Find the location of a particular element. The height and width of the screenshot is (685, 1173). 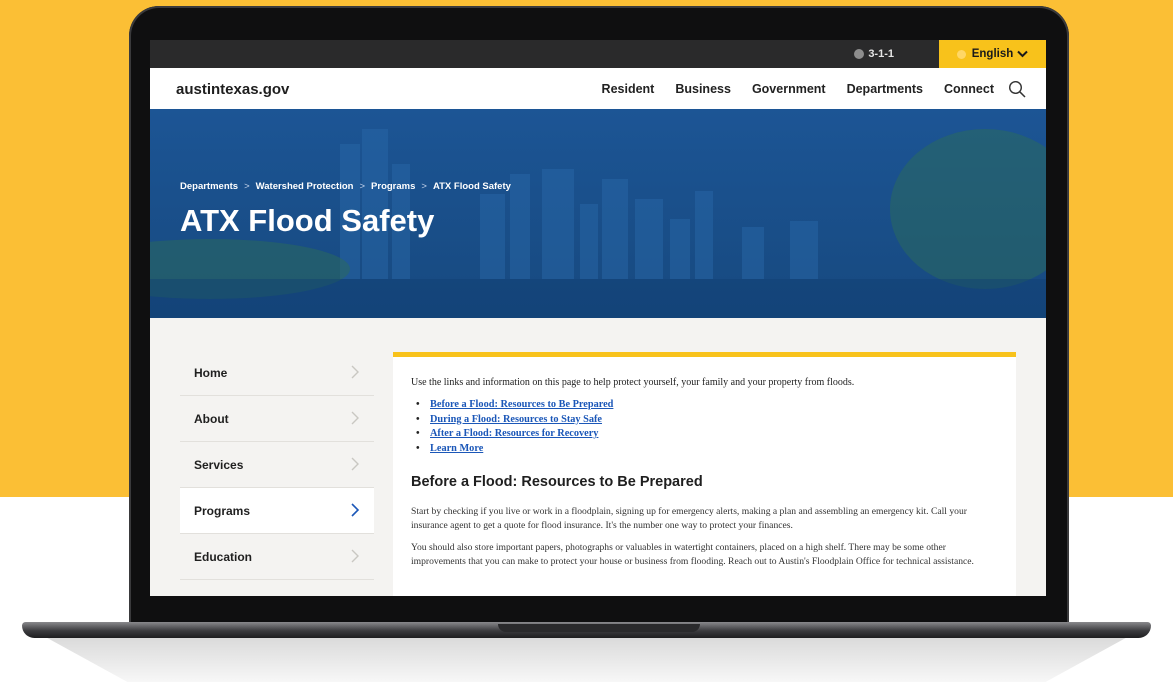

sidebar-nav: Home About Services Programs Education is located at coordinates (277, 465).